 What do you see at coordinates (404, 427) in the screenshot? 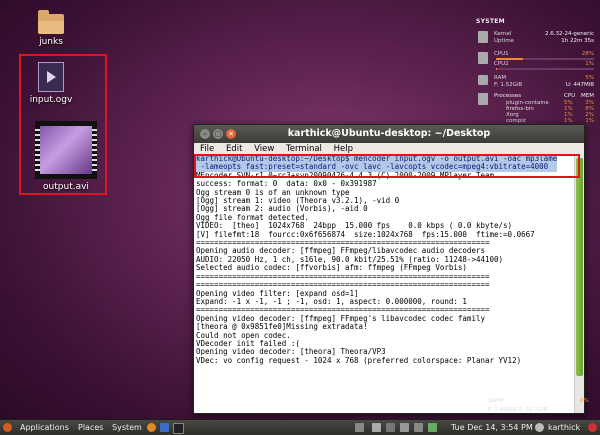
I see `chat-icon` at bounding box center [404, 427].